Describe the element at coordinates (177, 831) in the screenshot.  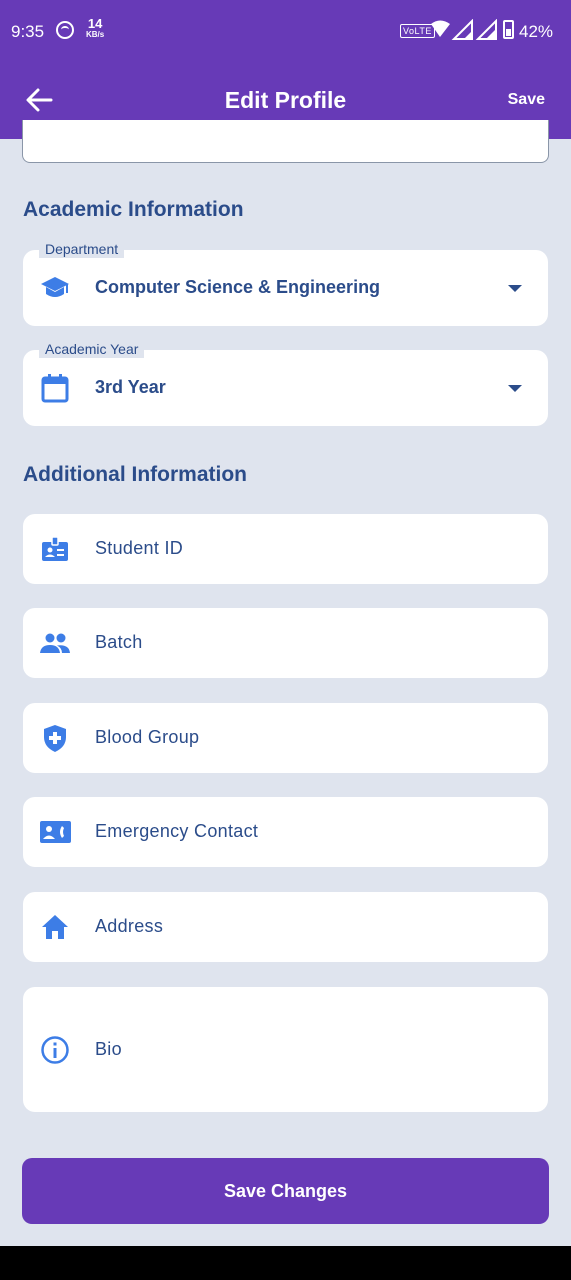
I see `emergency-contact-label: Emergency Contact` at that location.